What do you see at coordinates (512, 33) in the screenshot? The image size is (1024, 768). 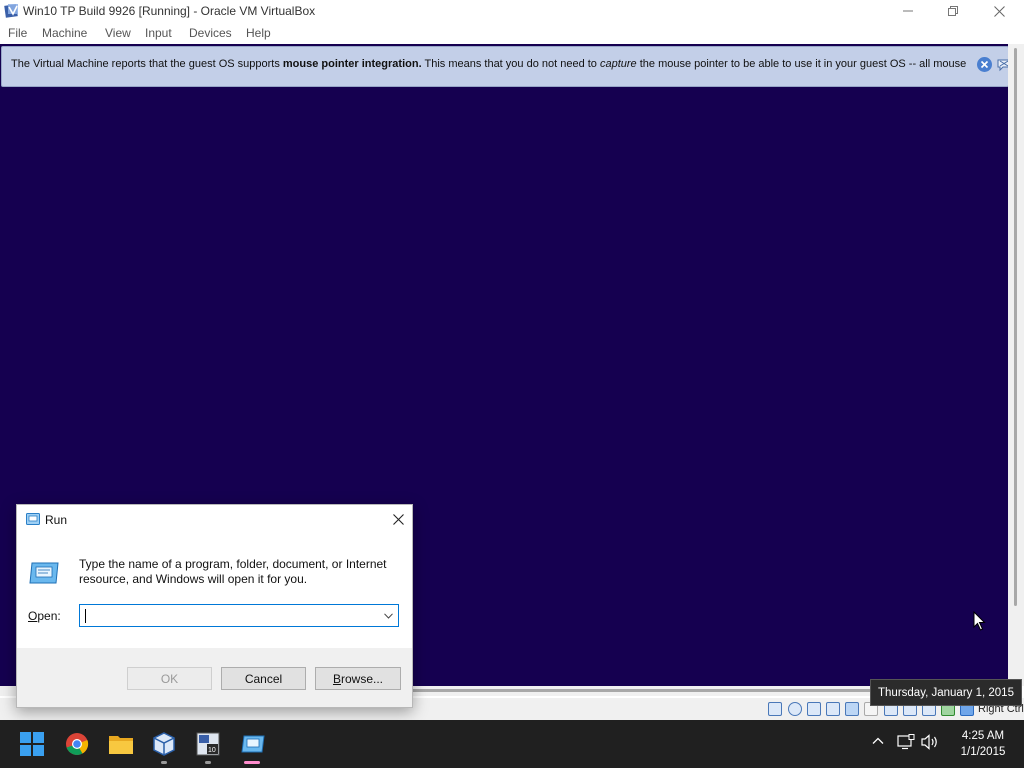 I see `menu-bar: File Machine View Input Devices Help` at bounding box center [512, 33].